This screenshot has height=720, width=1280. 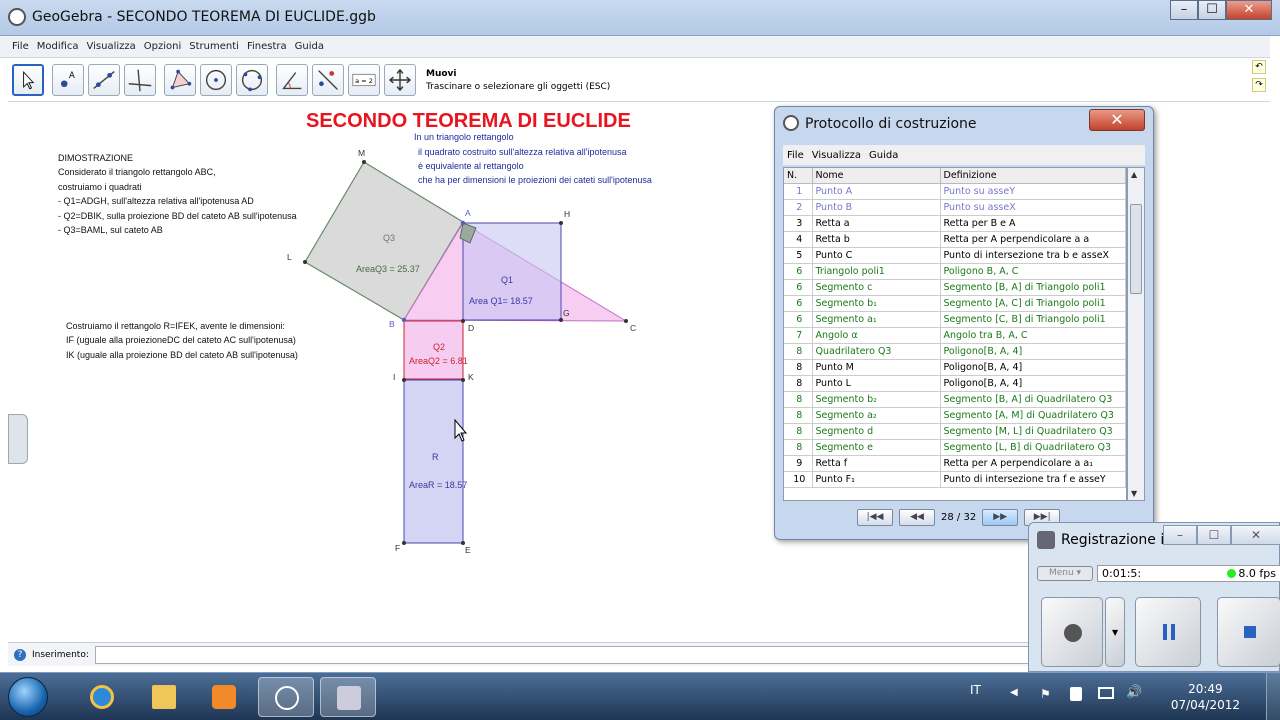 What do you see at coordinates (917, 517) in the screenshot?
I see `nav-prev-button: ◀◀` at bounding box center [917, 517].